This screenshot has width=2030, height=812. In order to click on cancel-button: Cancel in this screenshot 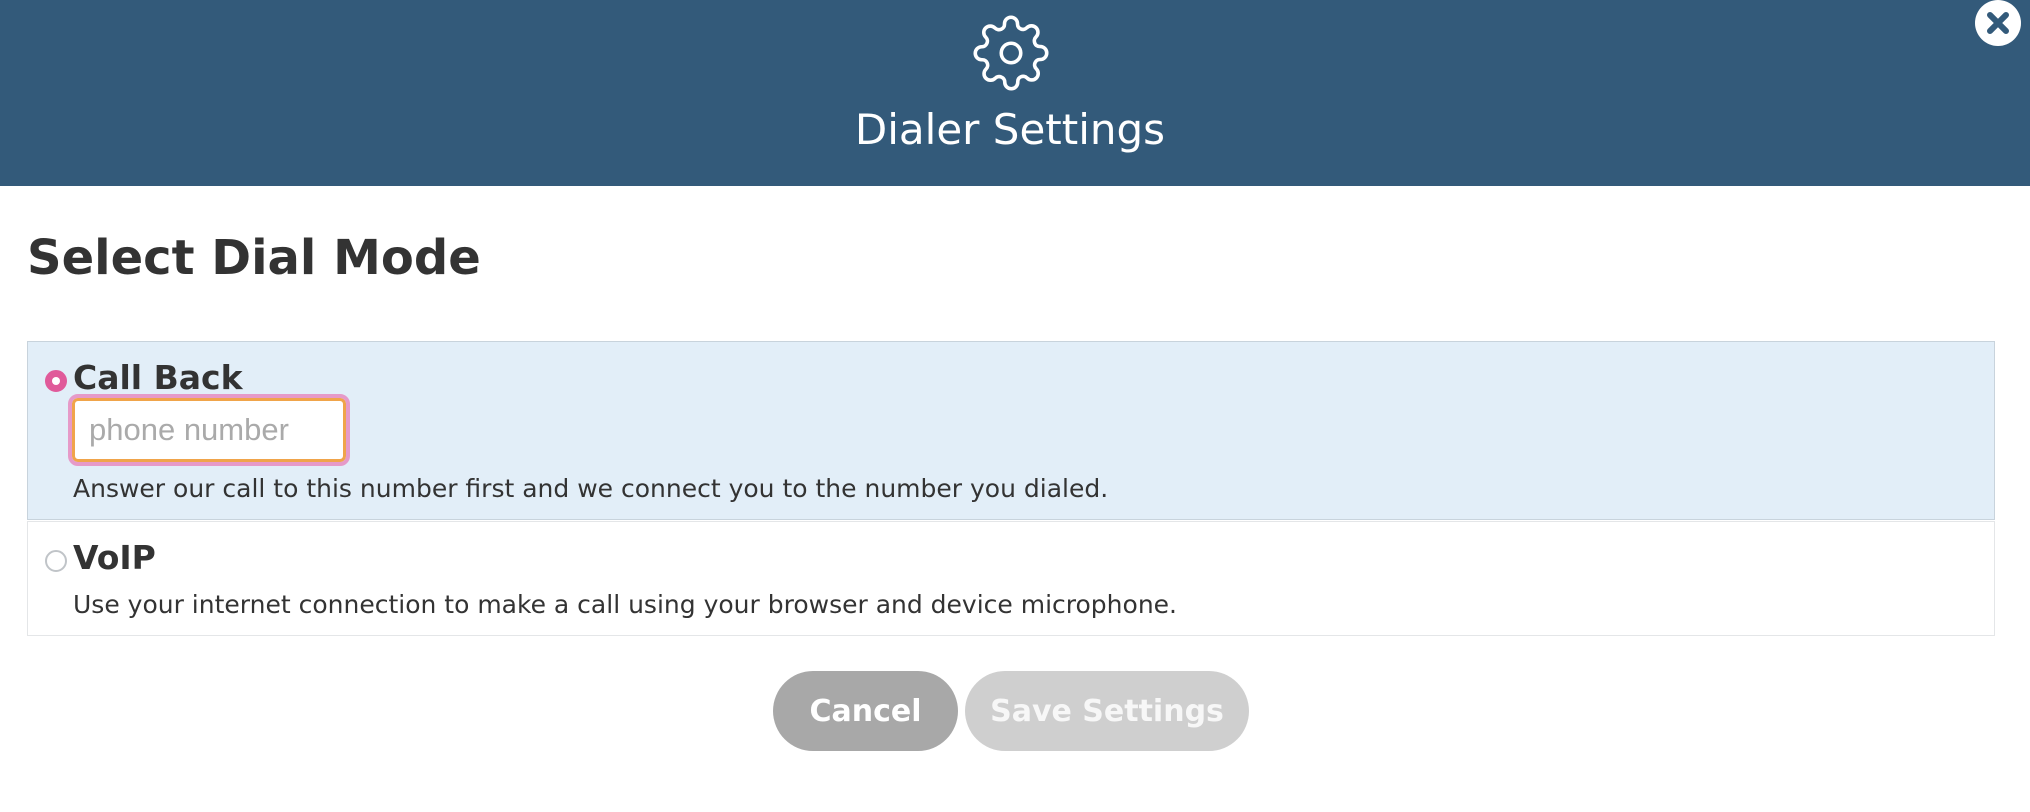, I will do `click(865, 711)`.